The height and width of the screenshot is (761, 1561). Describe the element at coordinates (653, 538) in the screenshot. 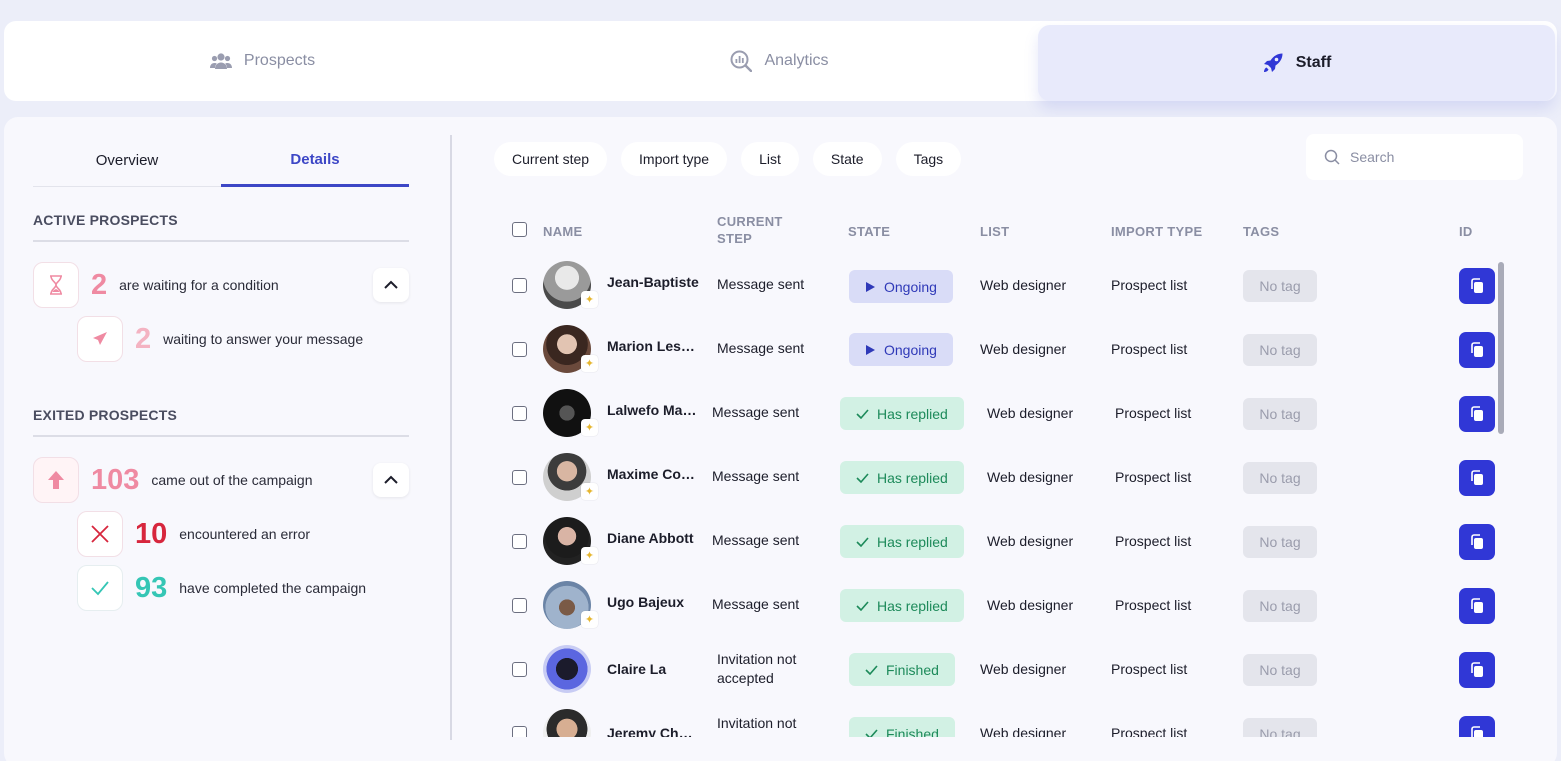

I see `prospect-name: Diane Abbott` at that location.